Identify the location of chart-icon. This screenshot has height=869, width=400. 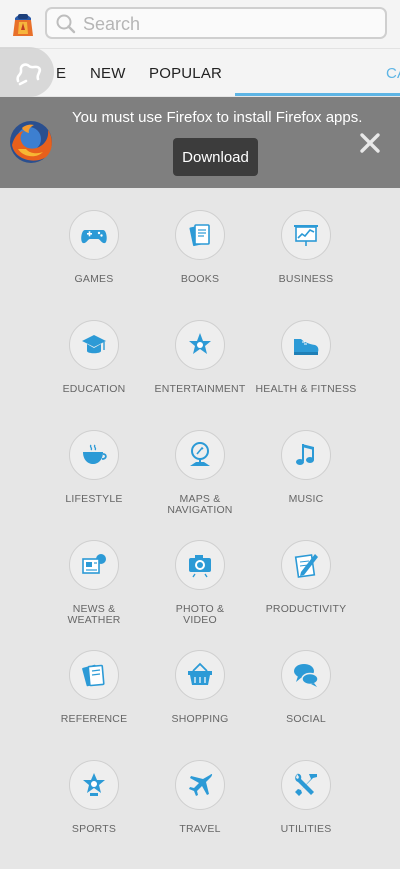
(306, 235).